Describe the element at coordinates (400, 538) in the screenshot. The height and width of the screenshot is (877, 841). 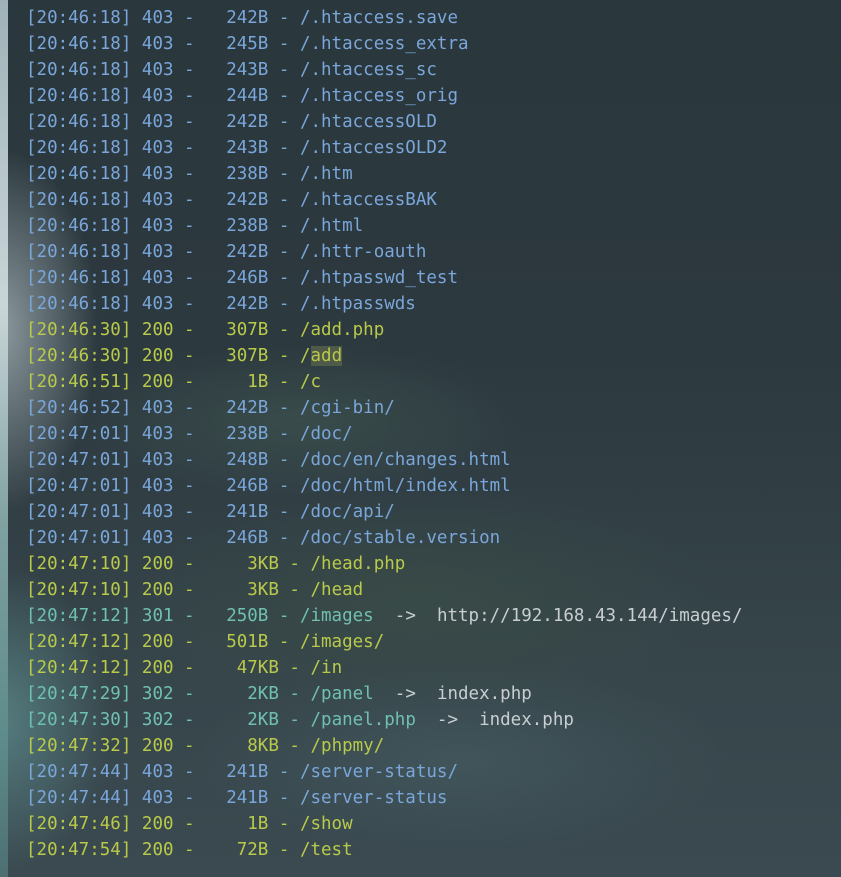
I see `log-path: /doc/stable.version` at that location.